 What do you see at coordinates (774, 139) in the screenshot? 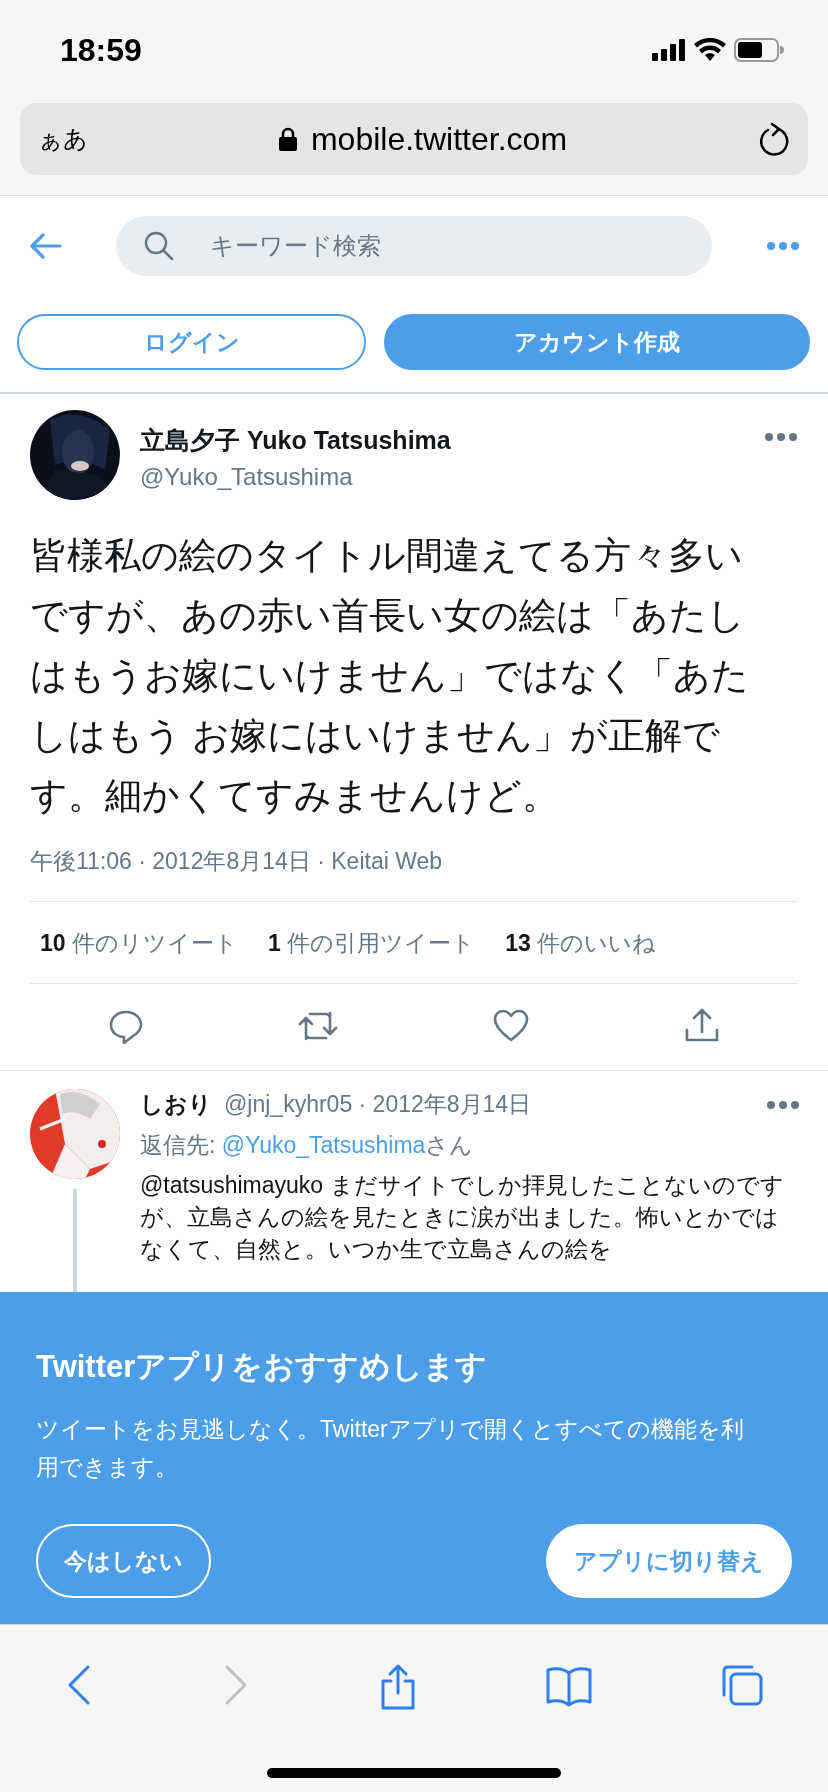
I see `reload-icon` at bounding box center [774, 139].